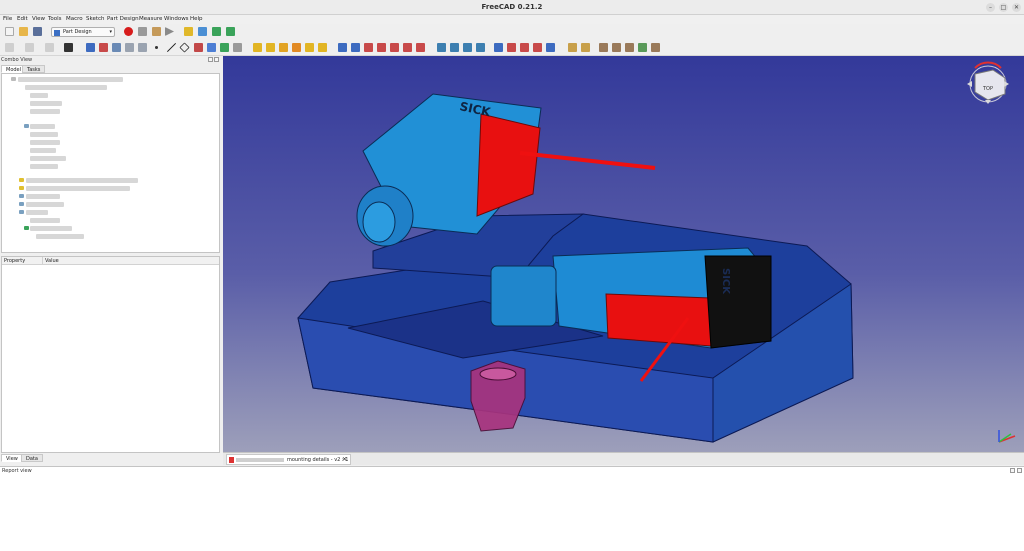 This screenshot has height=551, width=1024. What do you see at coordinates (322, 47) in the screenshot?
I see `additive-primitive-icon` at bounding box center [322, 47].